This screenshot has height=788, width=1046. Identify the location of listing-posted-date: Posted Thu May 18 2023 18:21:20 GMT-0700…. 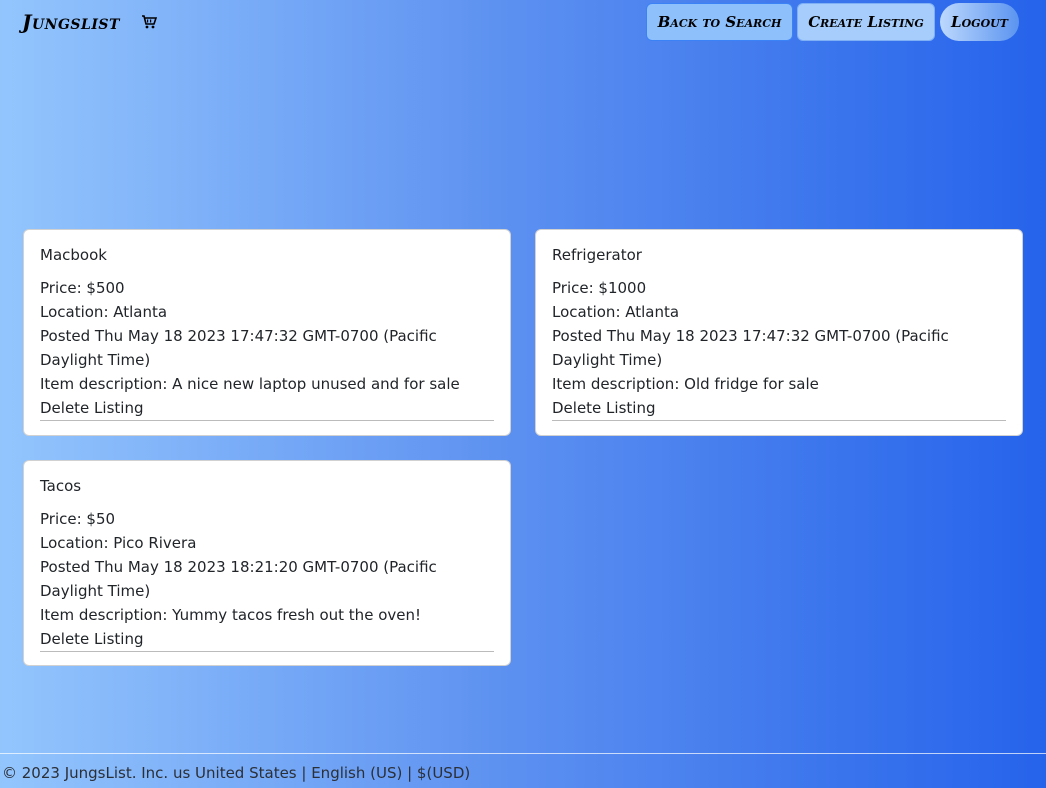
(238, 579).